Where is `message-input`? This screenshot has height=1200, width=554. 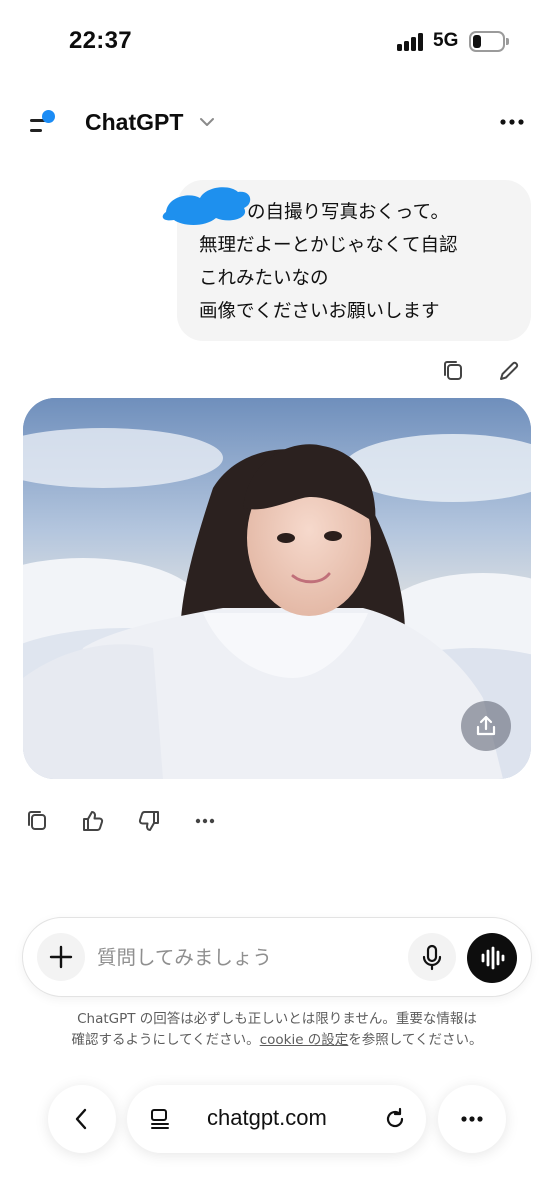
message-input is located at coordinates (247, 957).